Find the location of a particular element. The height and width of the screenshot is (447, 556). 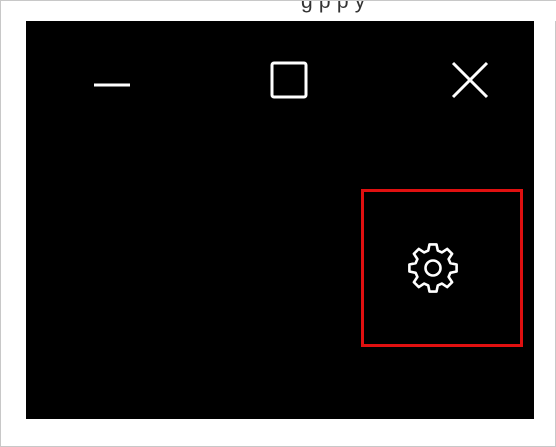

settings-button is located at coordinates (433, 268).